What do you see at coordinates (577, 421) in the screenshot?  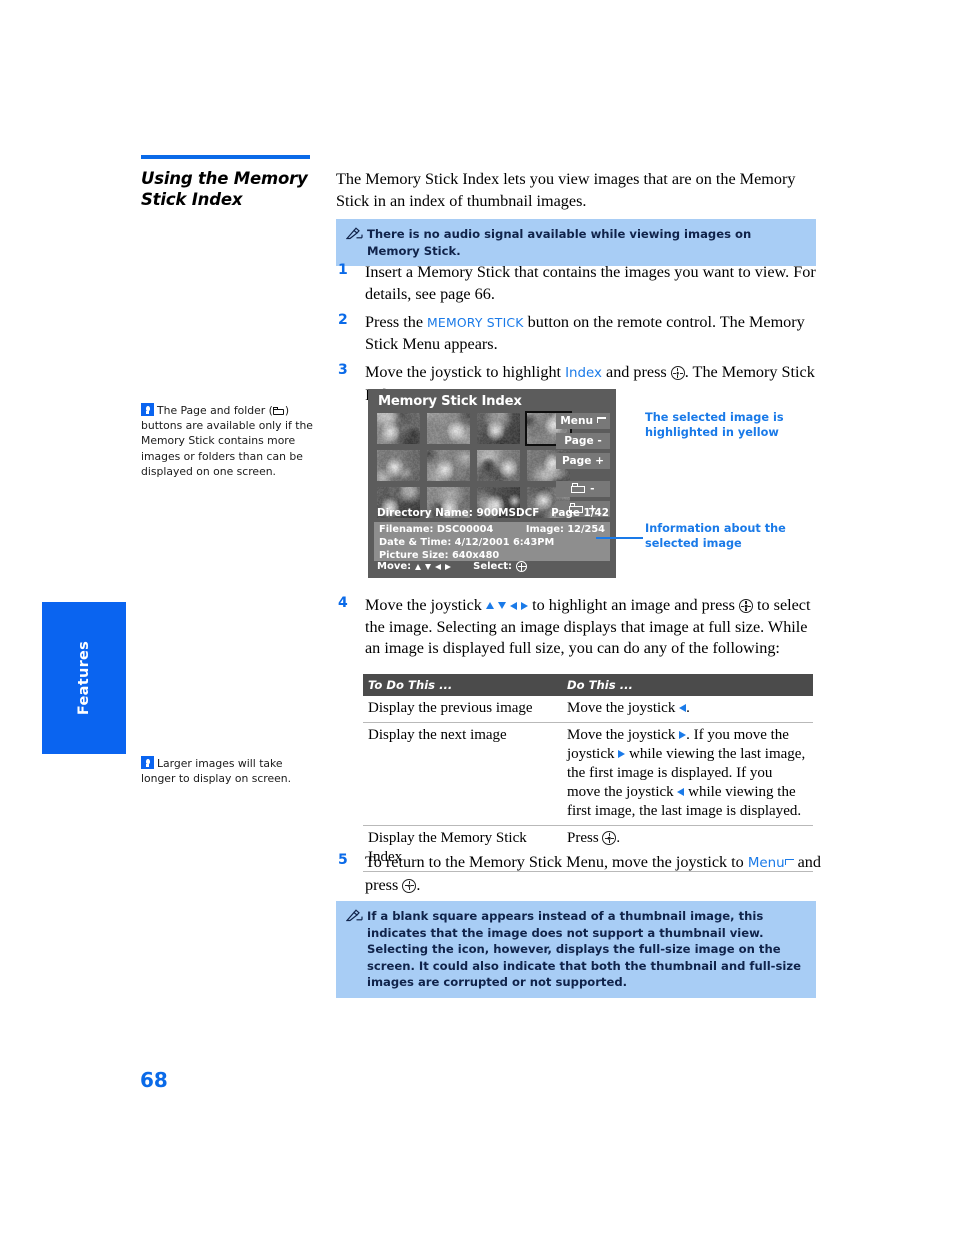 I see `tv-menu-label: Menu` at bounding box center [577, 421].